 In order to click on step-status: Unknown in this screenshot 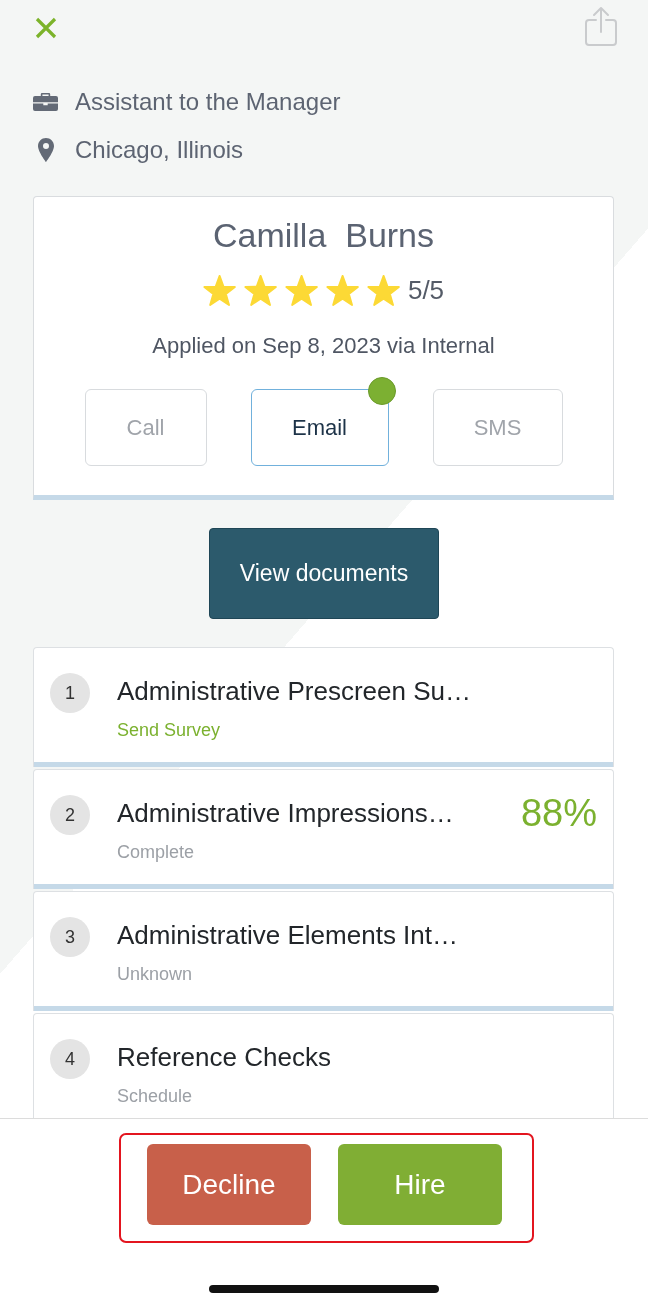, I will do `click(155, 974)`.